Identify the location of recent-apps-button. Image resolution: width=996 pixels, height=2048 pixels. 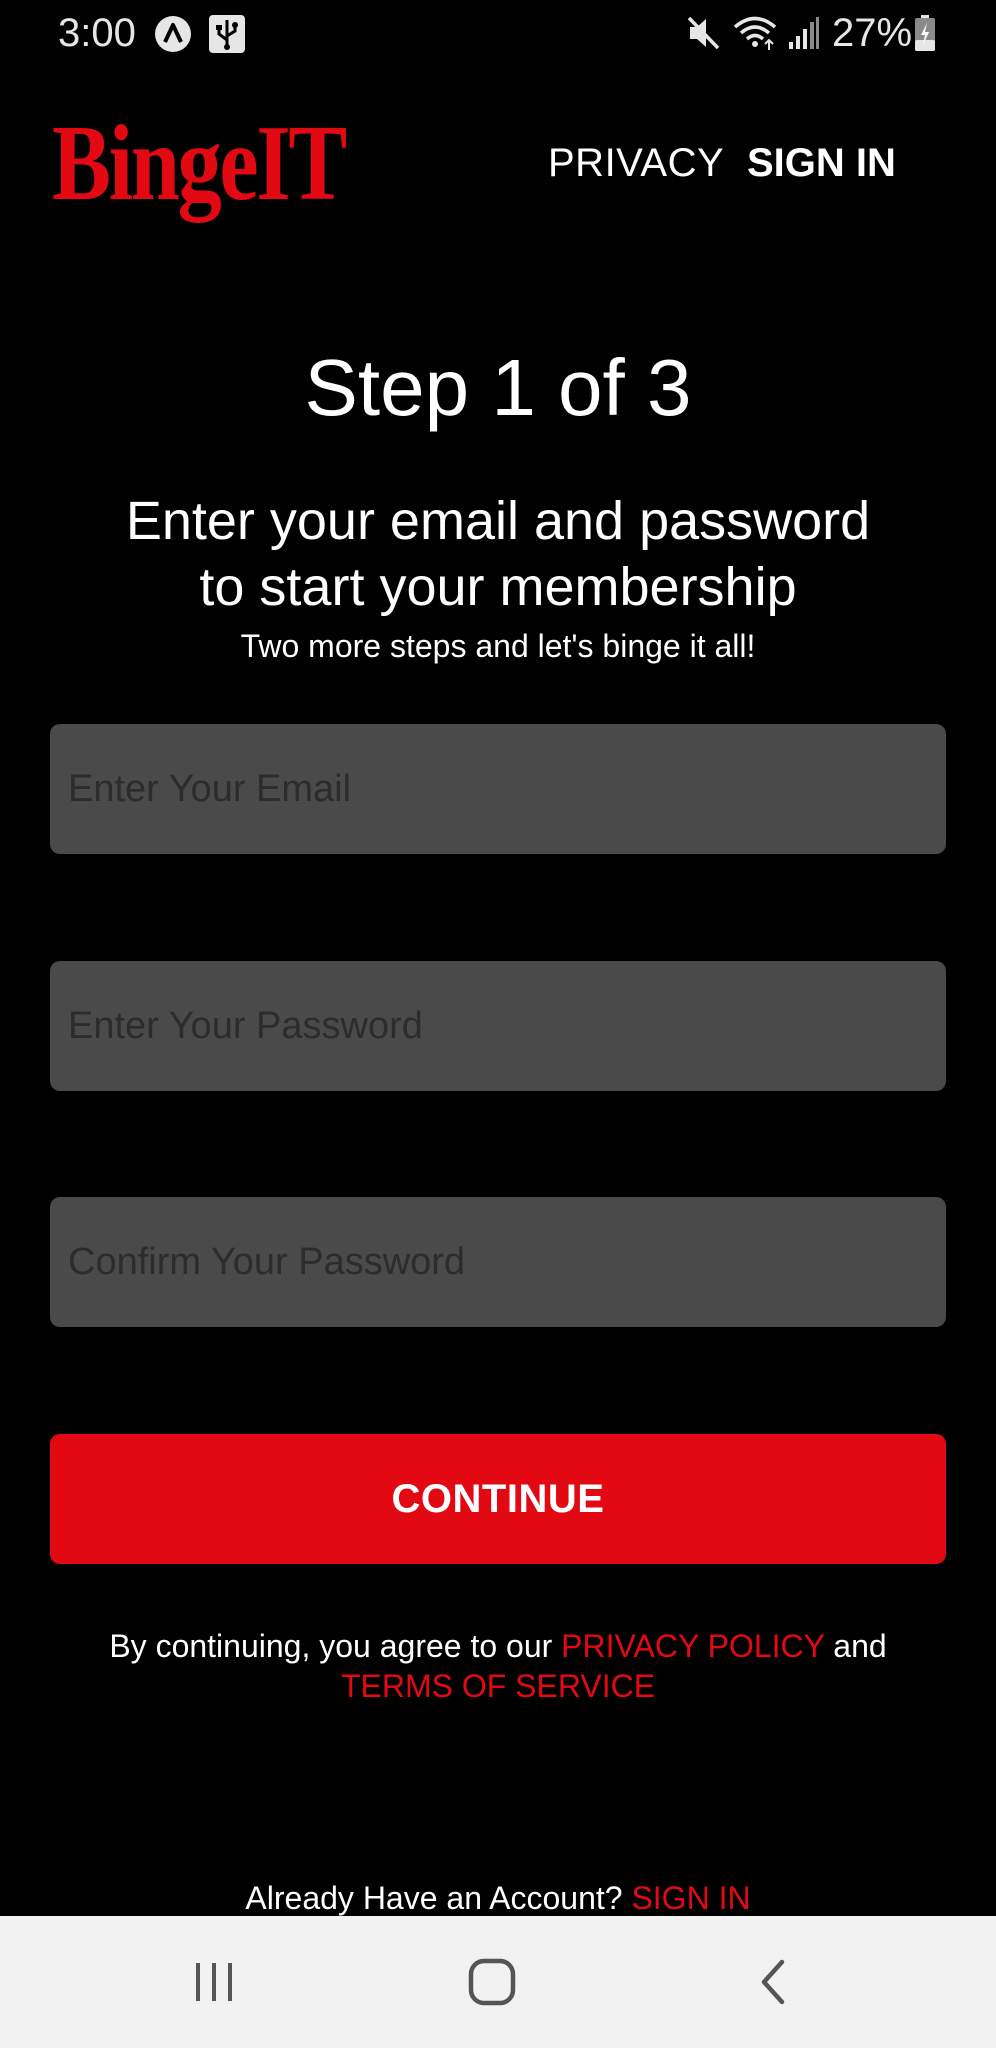
(214, 1982).